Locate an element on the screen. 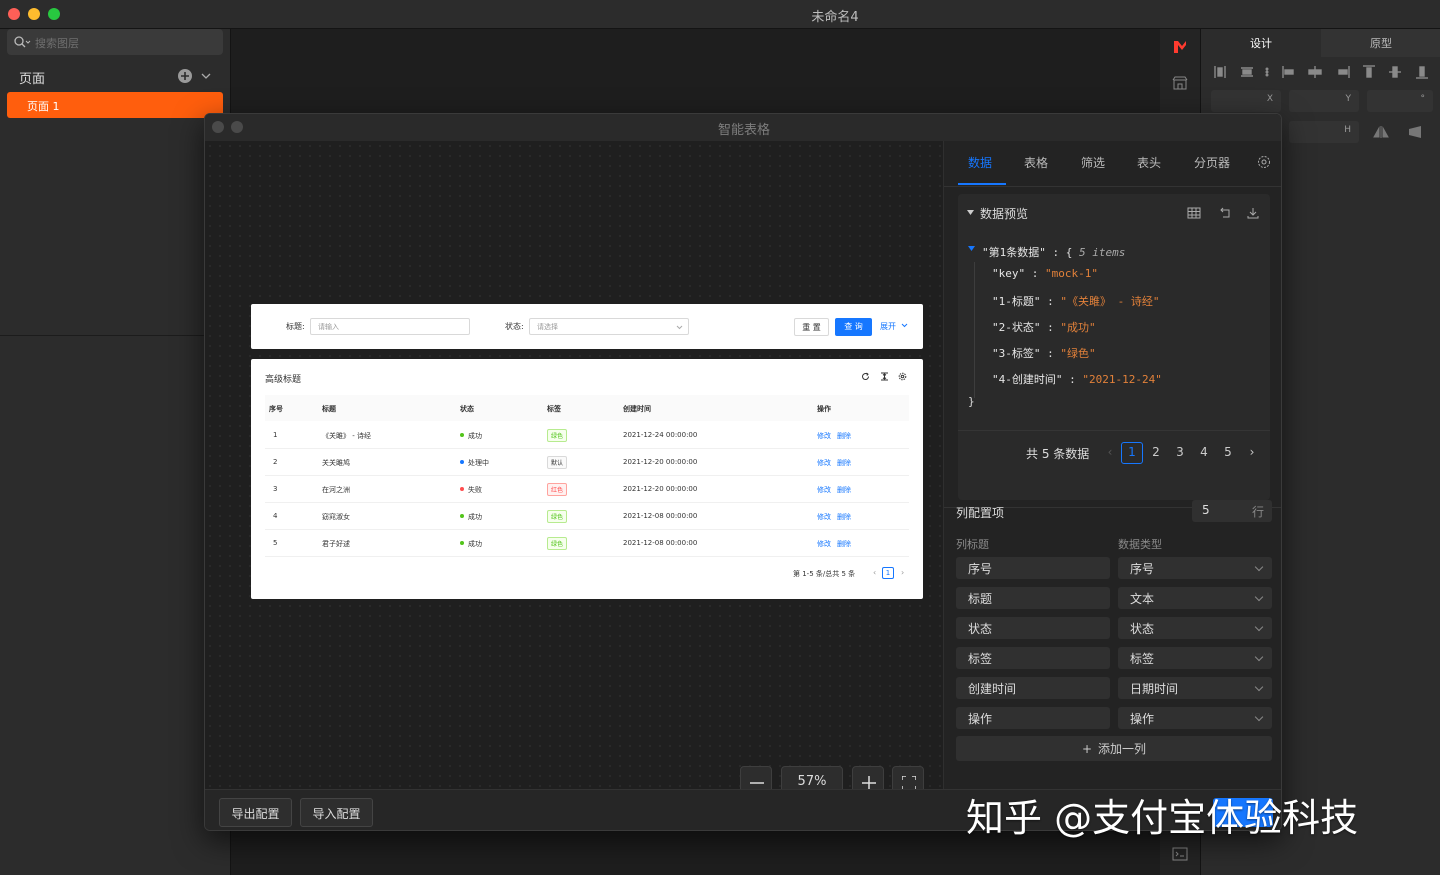 This screenshot has height=875, width=1440. tab-data: 数据 is located at coordinates (980, 162).